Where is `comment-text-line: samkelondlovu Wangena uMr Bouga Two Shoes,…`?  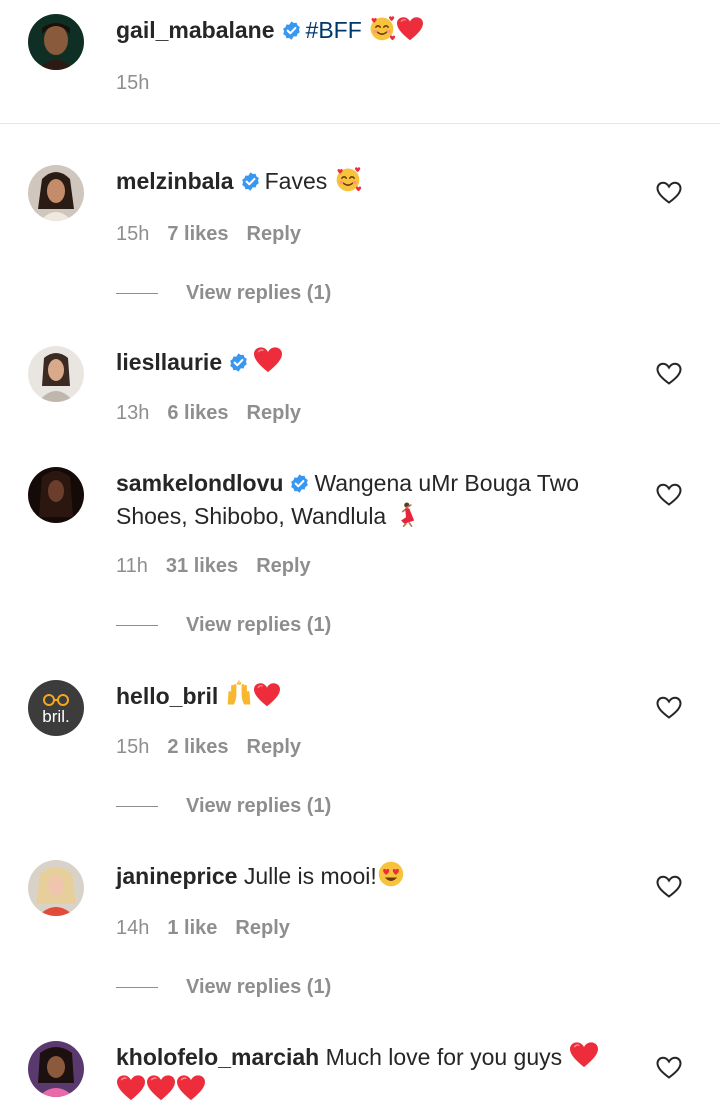 comment-text-line: samkelondlovu Wangena uMr Bouga Two Shoes,… is located at coordinates (371, 500).